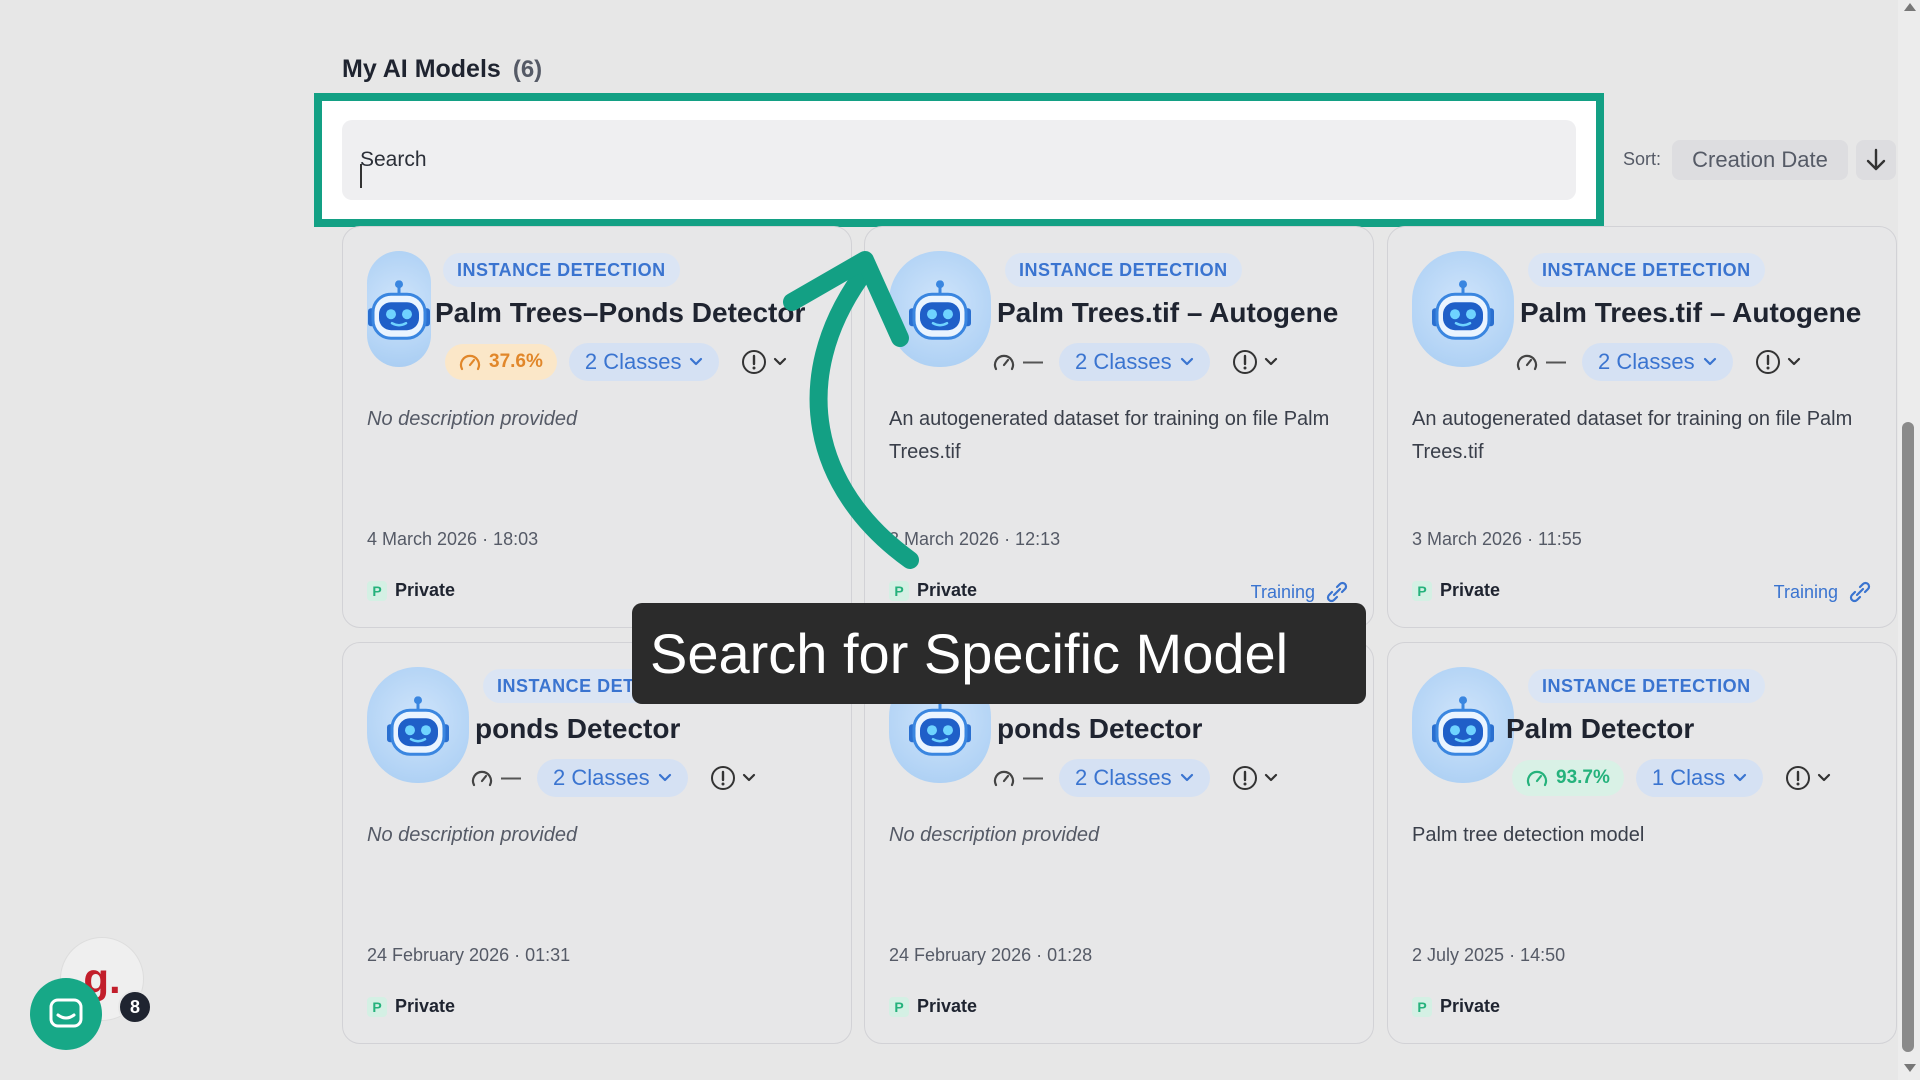  Describe the element at coordinates (421, 69) in the screenshot. I see `page-title: My AI Models` at that location.